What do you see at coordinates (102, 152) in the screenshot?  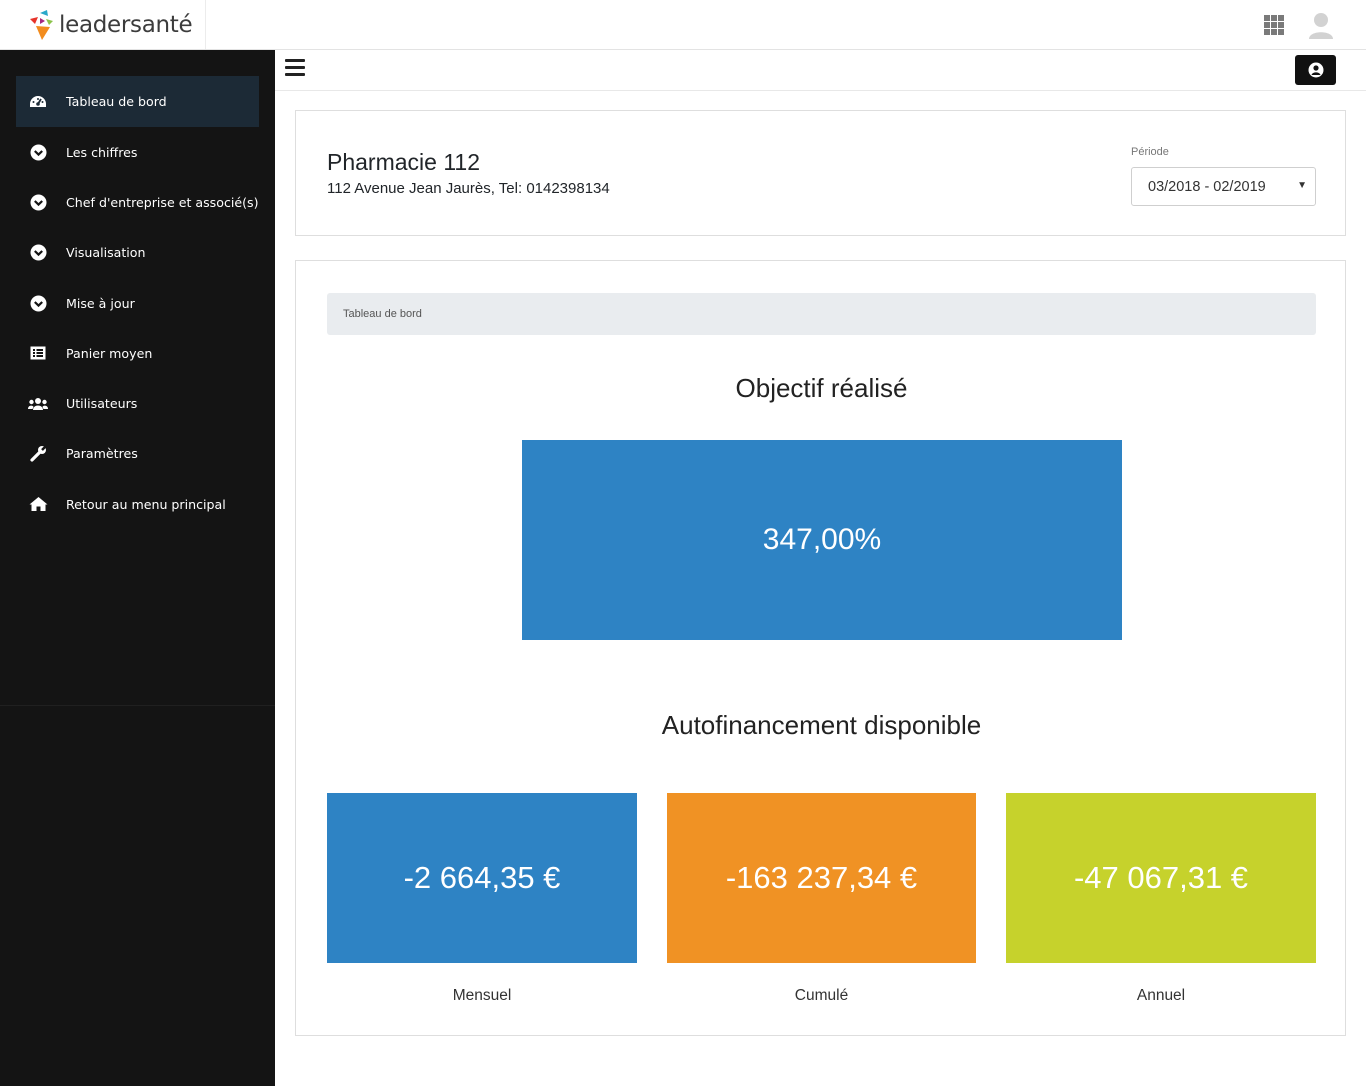 I see `sidebar-item-label: Les chiffres` at bounding box center [102, 152].